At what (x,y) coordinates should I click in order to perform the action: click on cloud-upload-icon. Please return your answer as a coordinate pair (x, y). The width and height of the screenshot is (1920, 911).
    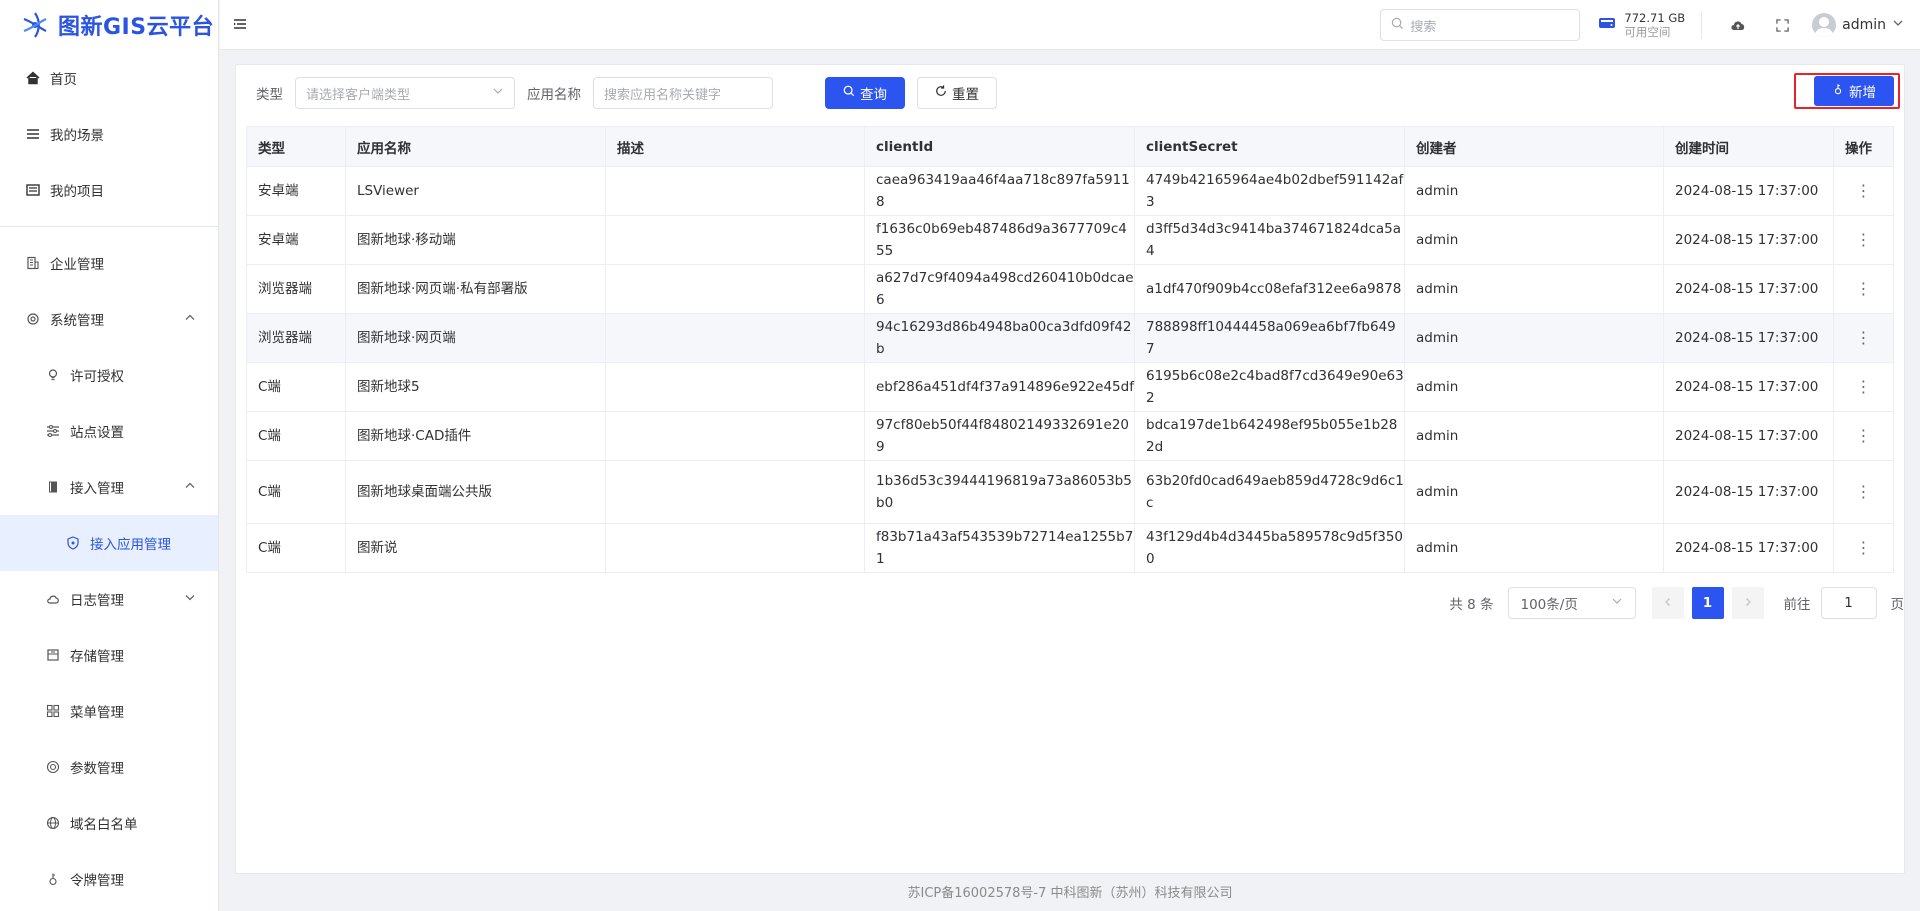
    Looking at the image, I should click on (1738, 25).